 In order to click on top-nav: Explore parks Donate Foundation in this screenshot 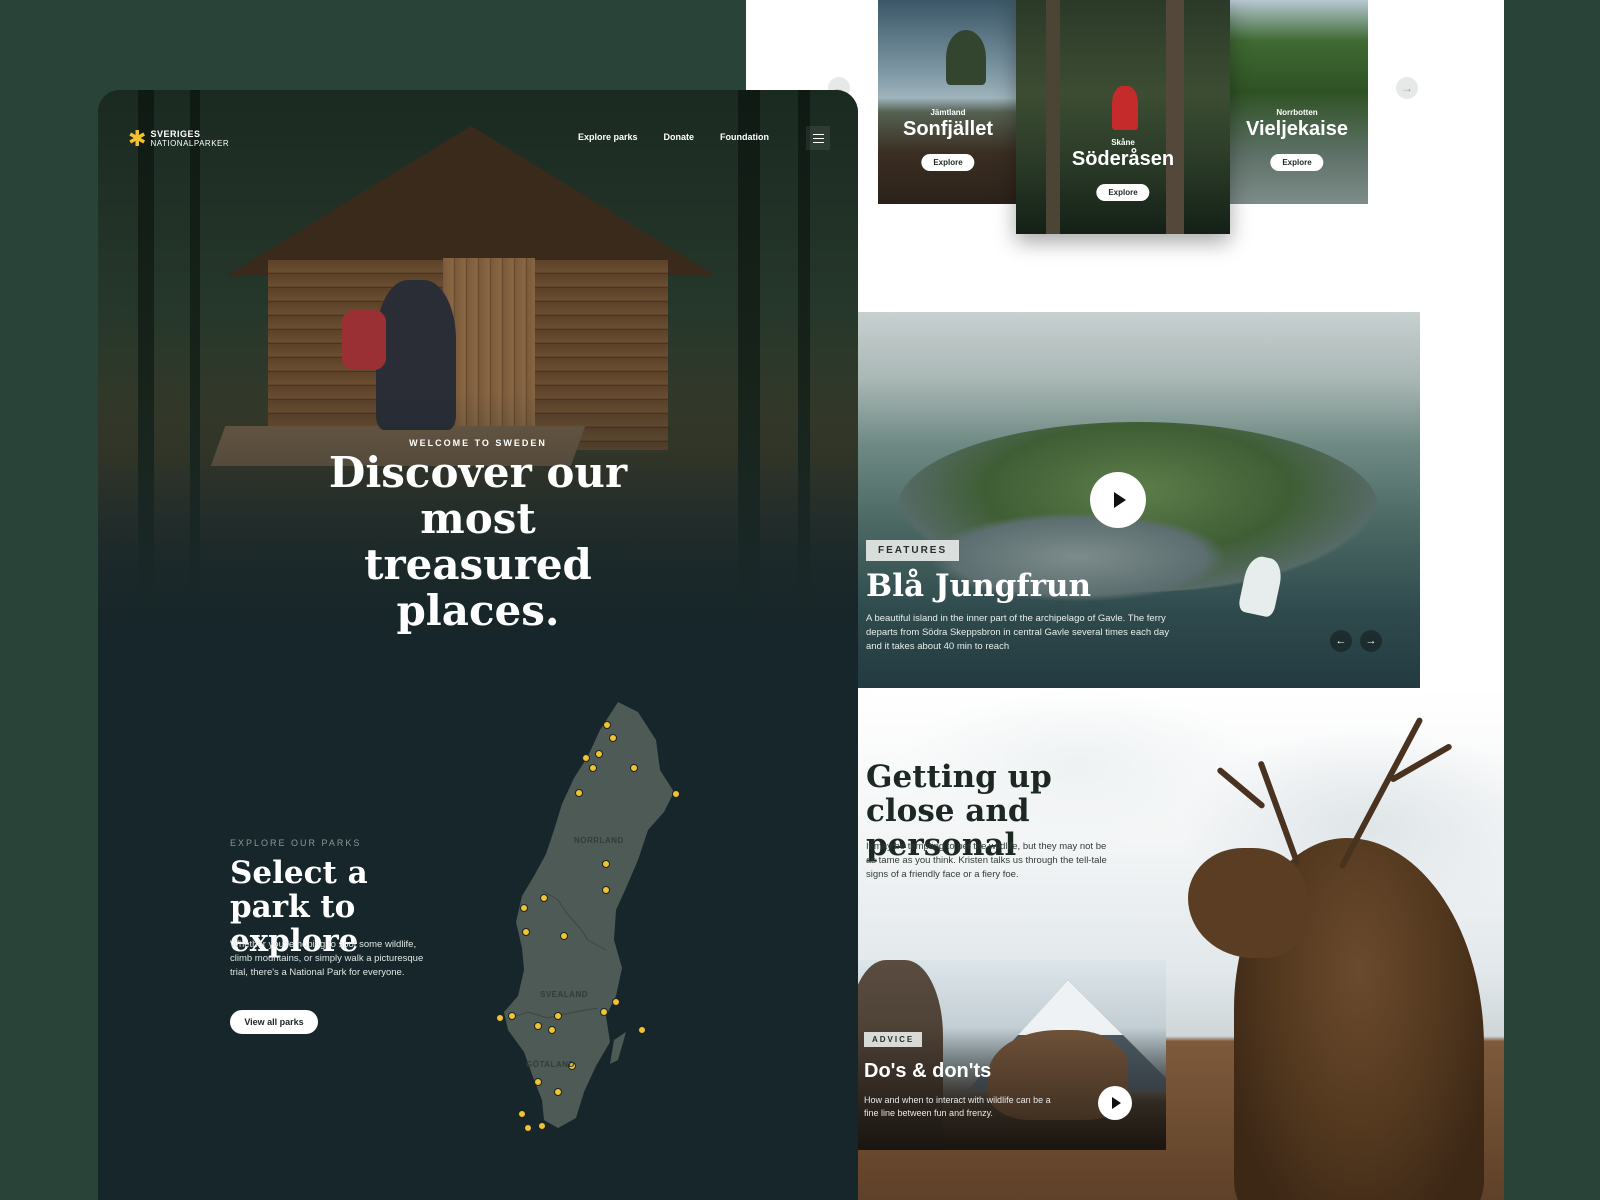, I will do `click(673, 137)`.